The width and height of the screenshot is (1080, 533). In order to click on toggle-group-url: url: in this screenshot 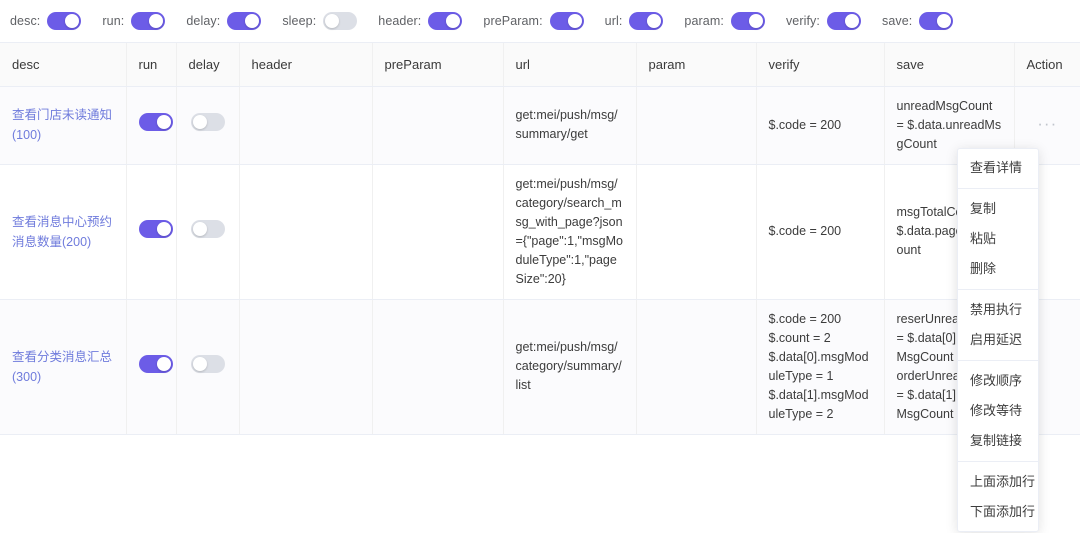, I will do `click(634, 21)`.